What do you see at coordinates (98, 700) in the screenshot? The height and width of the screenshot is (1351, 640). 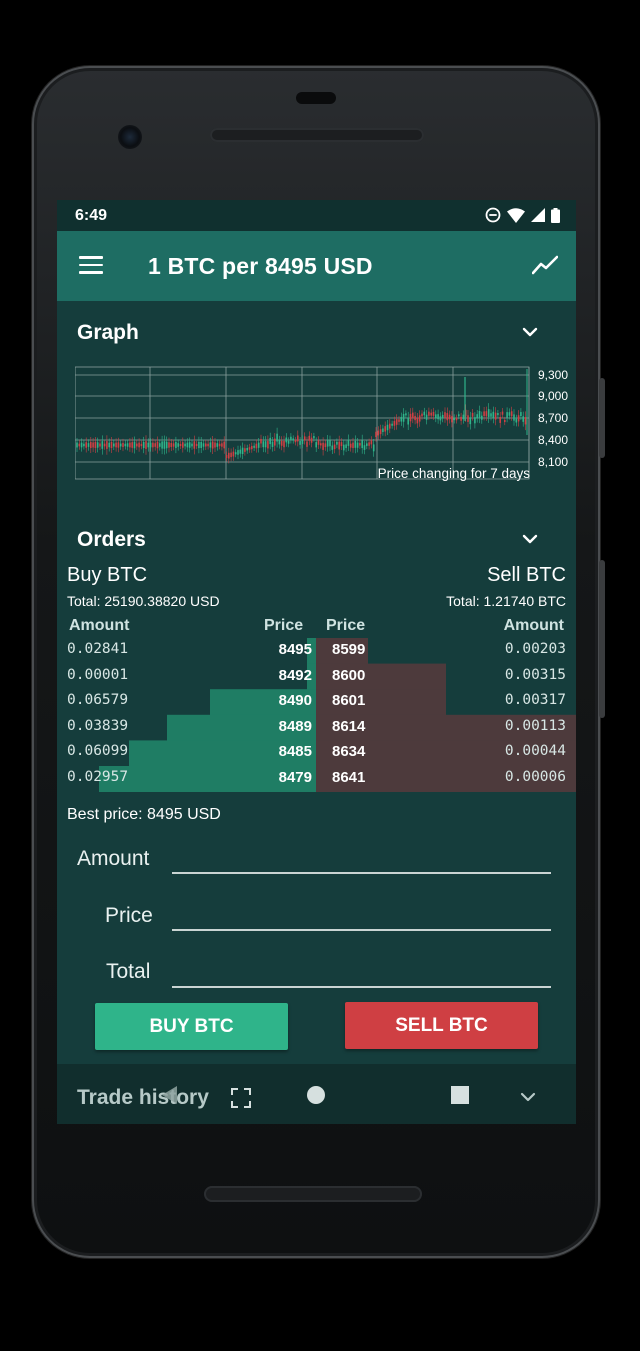 I see `buy-amount: 0.06579` at bounding box center [98, 700].